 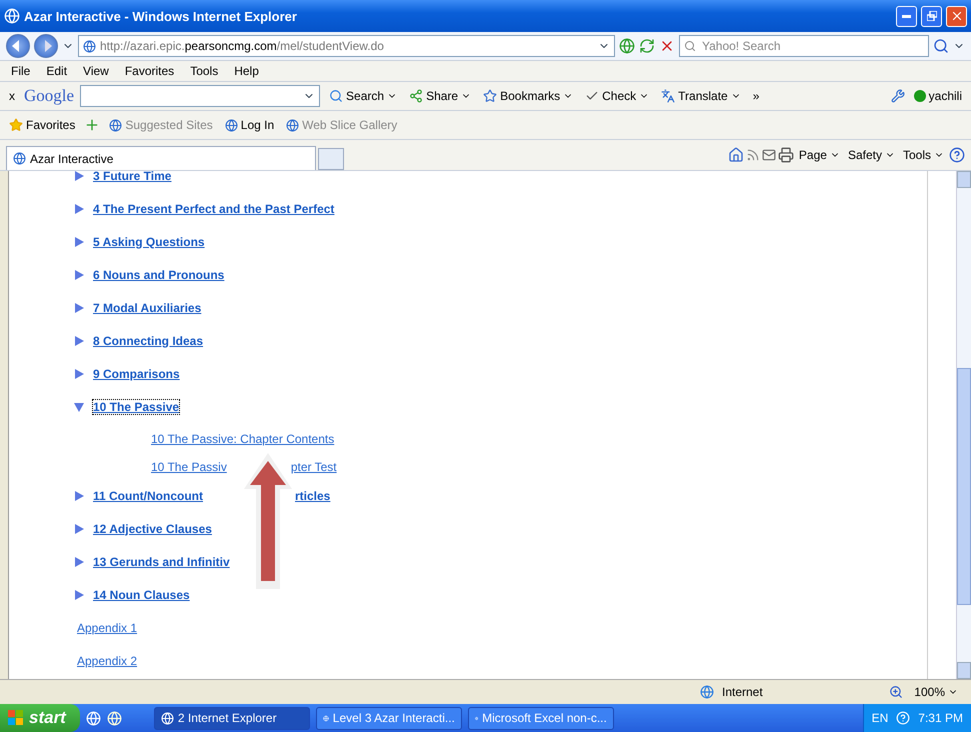 What do you see at coordinates (213, 209) in the screenshot?
I see `chapter-link: 4 The Present Perfect and the Past Perfect` at bounding box center [213, 209].